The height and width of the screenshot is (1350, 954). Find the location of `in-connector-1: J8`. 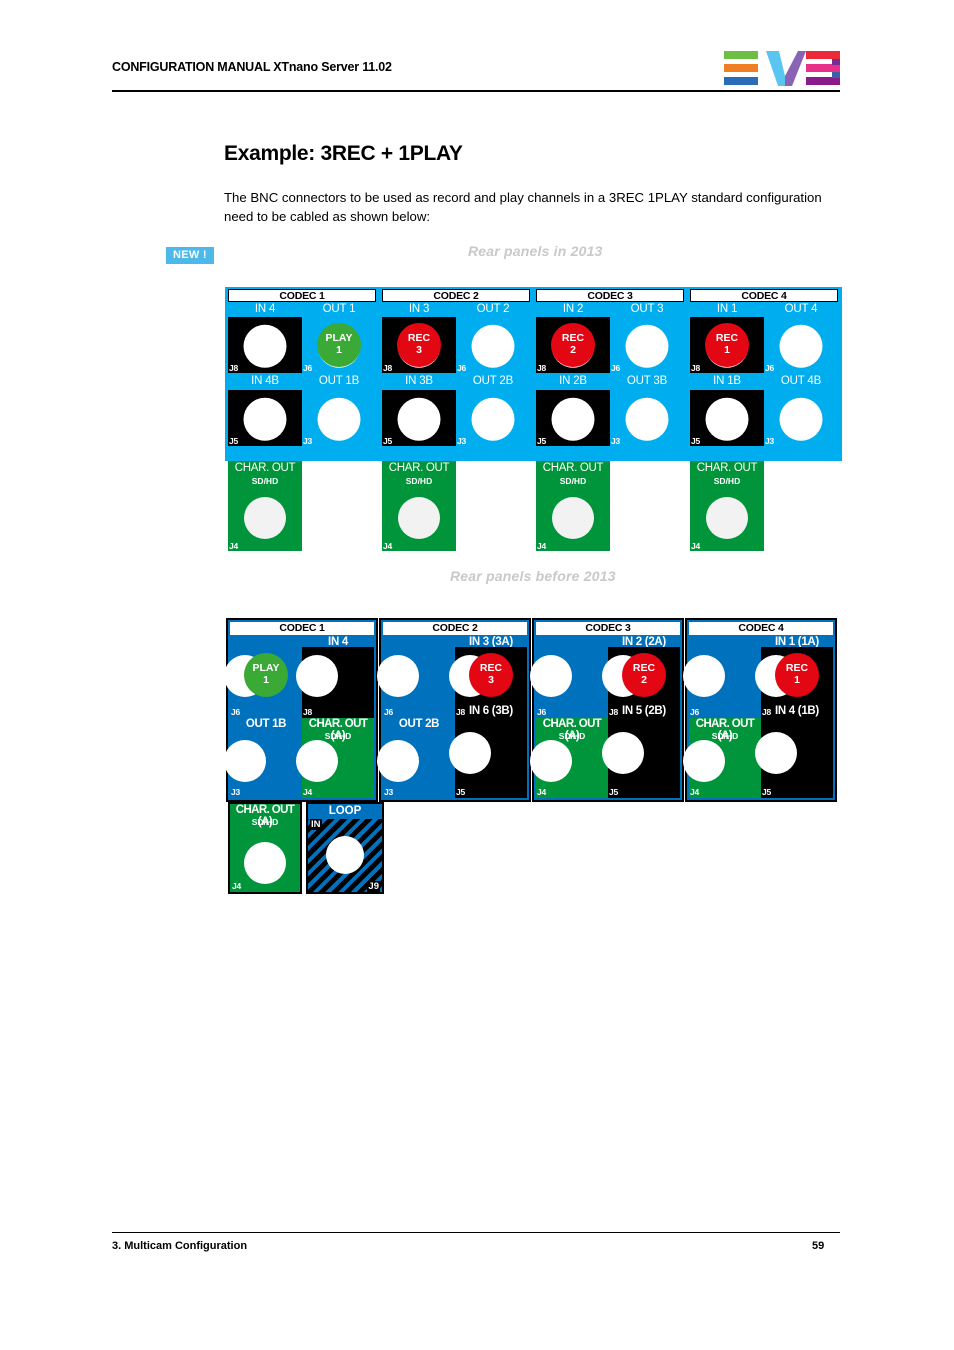

in-connector-1: J8 is located at coordinates (265, 345).